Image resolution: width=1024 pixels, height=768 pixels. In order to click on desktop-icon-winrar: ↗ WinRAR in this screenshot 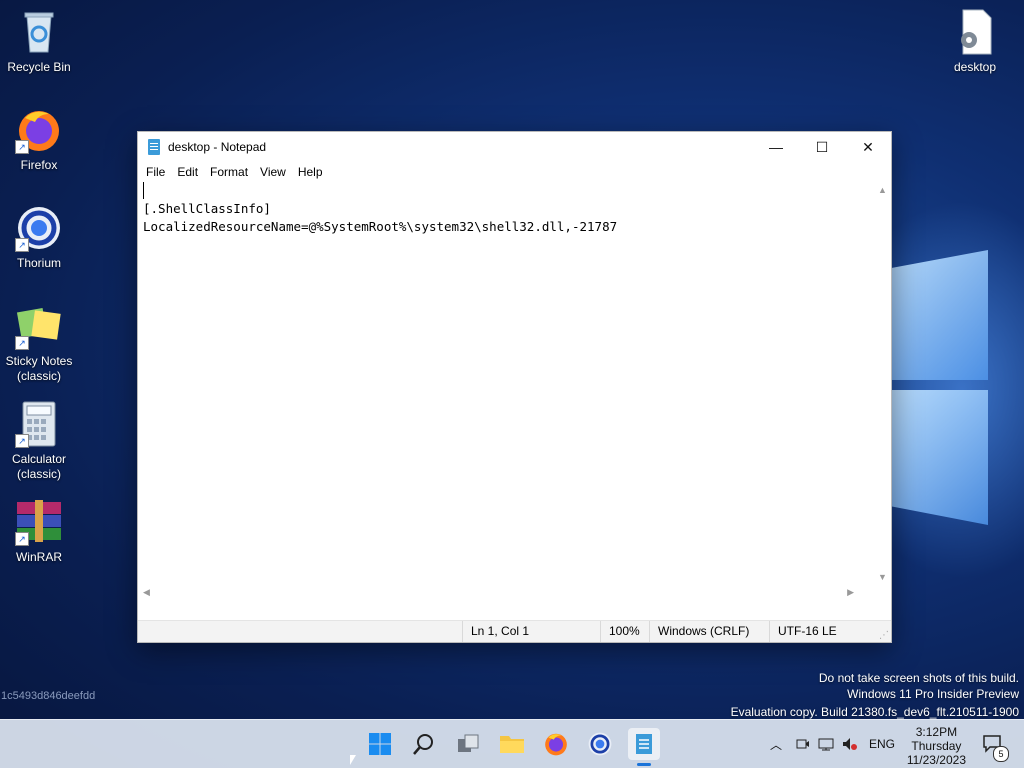, I will do `click(39, 531)`.